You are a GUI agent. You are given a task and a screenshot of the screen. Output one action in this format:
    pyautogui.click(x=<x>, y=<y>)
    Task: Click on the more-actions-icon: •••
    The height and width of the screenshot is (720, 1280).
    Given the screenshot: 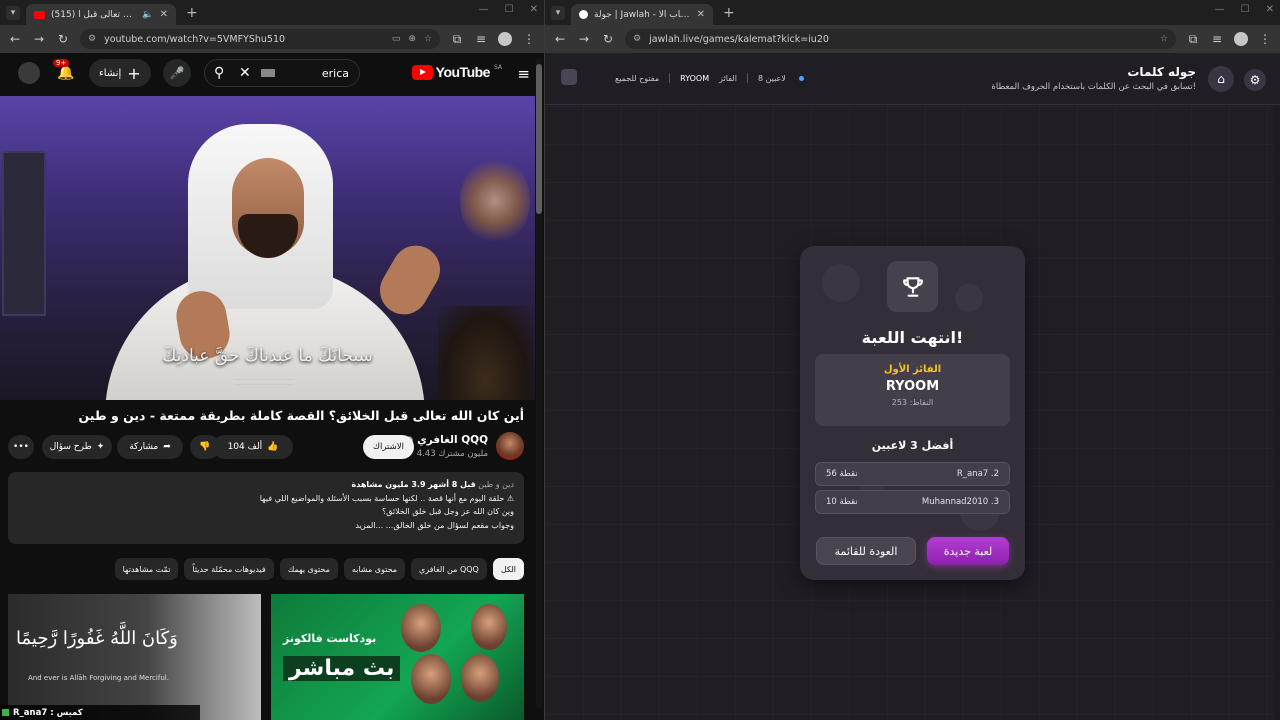 What is the action you would take?
    pyautogui.click(x=21, y=447)
    